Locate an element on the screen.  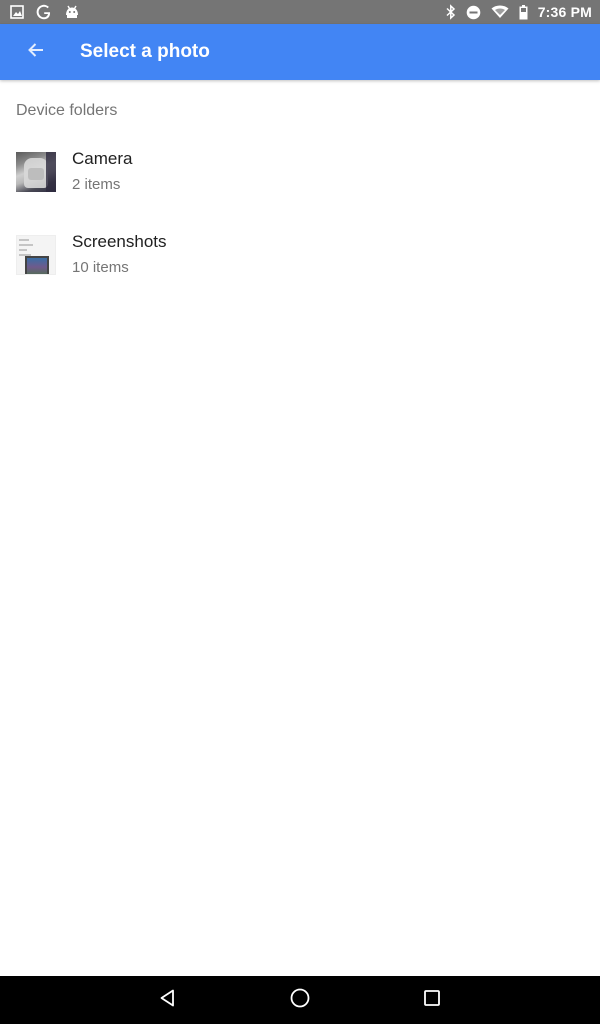
image-icon is located at coordinates (17, 12).